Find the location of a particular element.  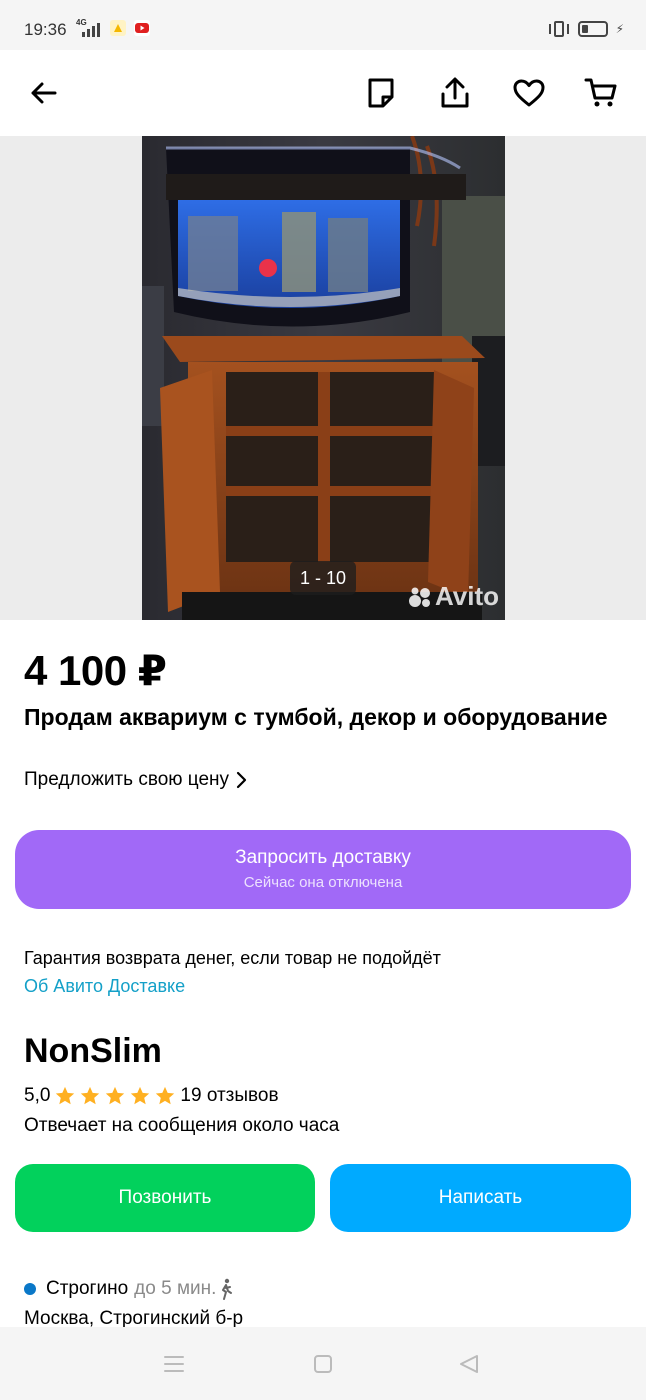

reviews-count: 19 отзывов is located at coordinates (229, 1095).